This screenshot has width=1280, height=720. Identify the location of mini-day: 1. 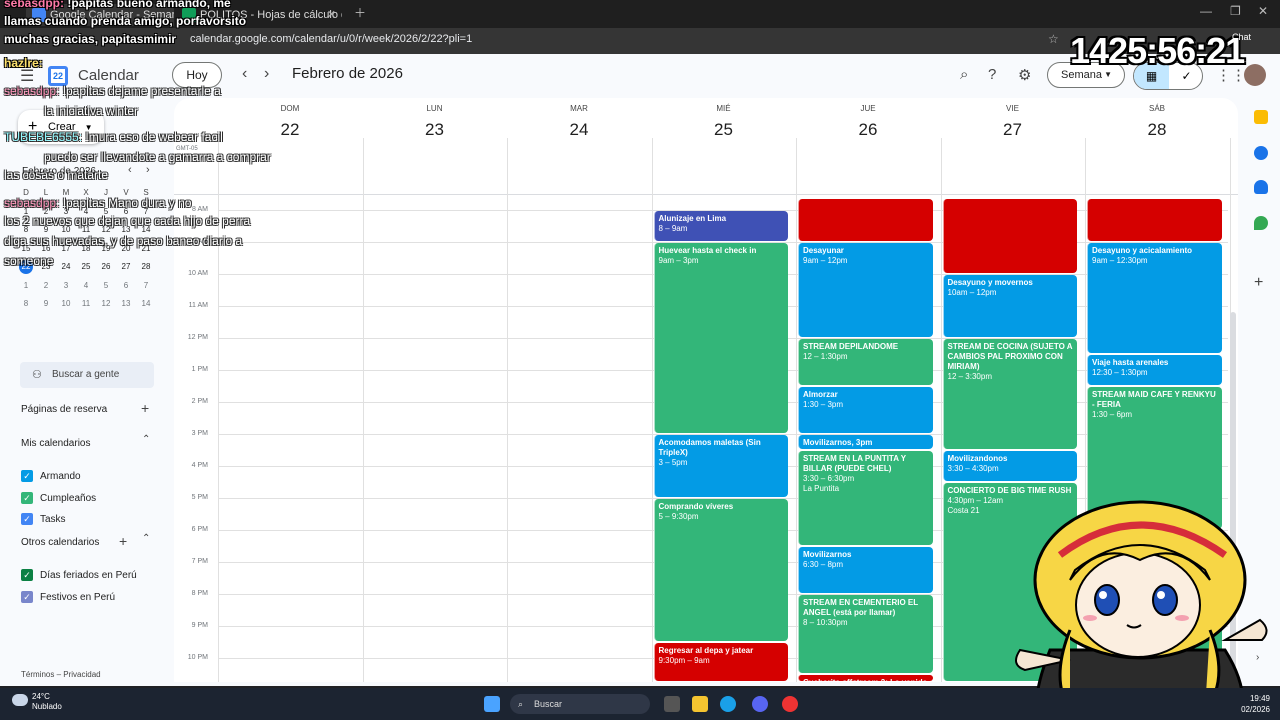
(26, 286).